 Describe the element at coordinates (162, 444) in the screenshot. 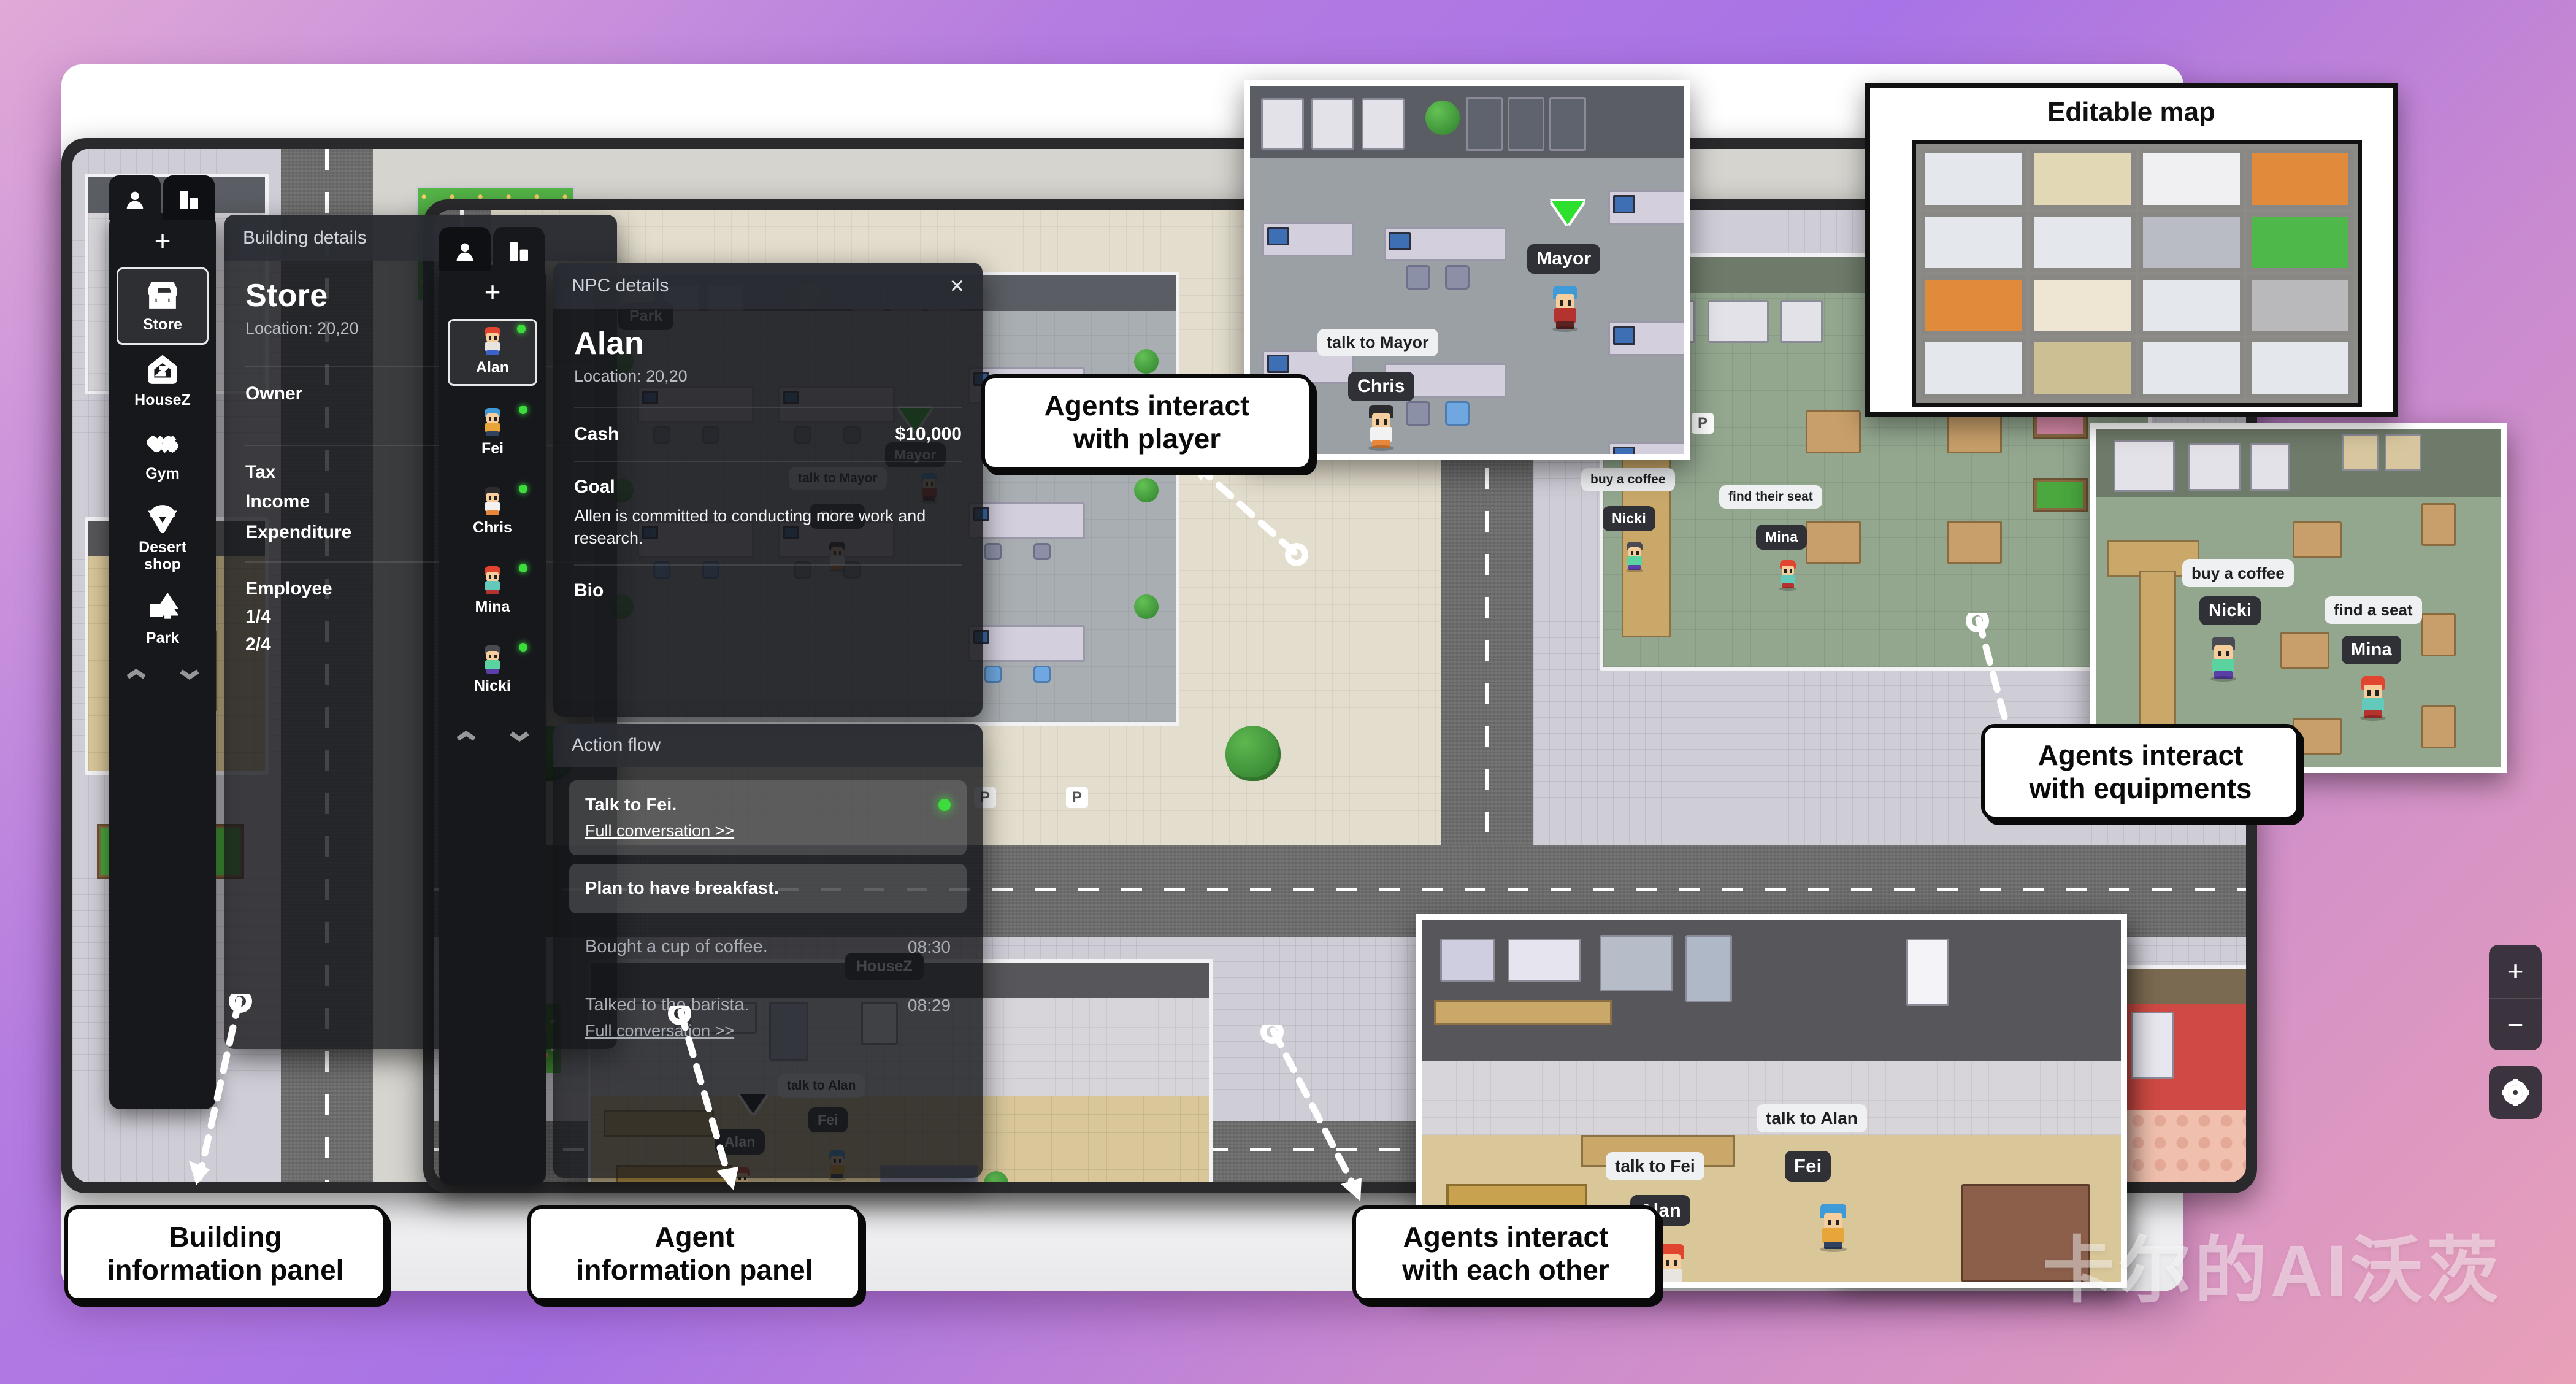

I see `dumbbell-icon` at that location.